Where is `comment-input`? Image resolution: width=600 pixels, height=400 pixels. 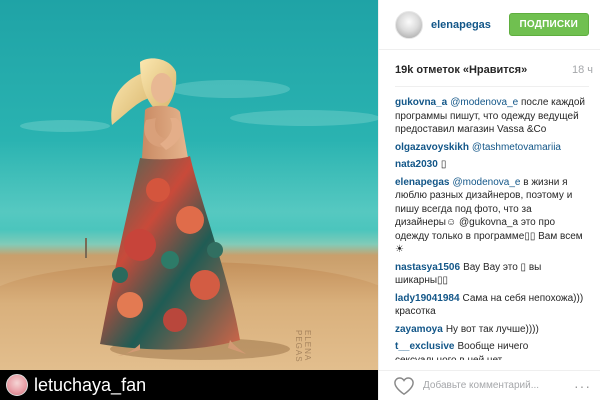 comment-input is located at coordinates (498, 385).